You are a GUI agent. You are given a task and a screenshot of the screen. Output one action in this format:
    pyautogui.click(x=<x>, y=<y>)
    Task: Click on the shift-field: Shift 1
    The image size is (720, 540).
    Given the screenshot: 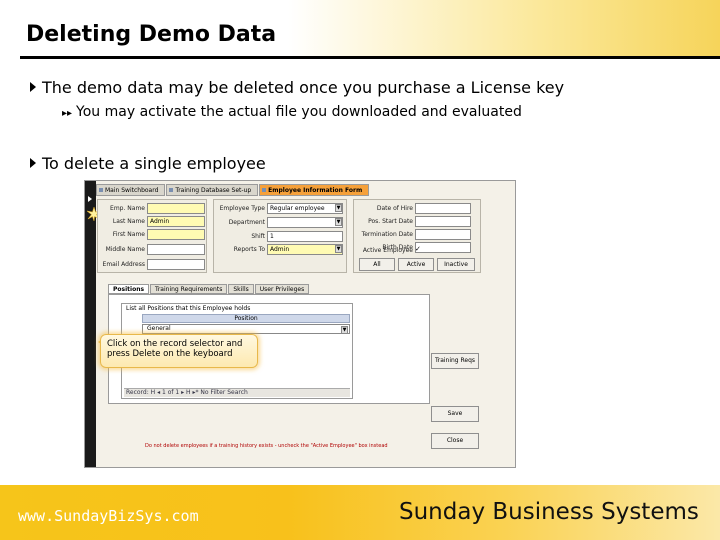 What is the action you would take?
    pyautogui.click(x=297, y=236)
    